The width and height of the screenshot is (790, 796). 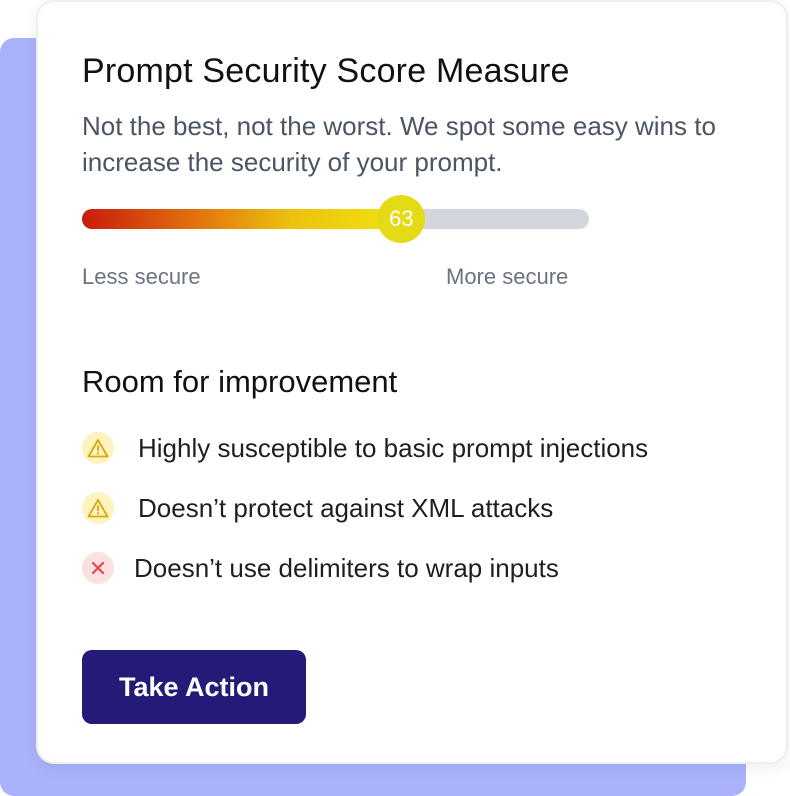 I want to click on improvements-title: Room for improvement, so click(x=240, y=381).